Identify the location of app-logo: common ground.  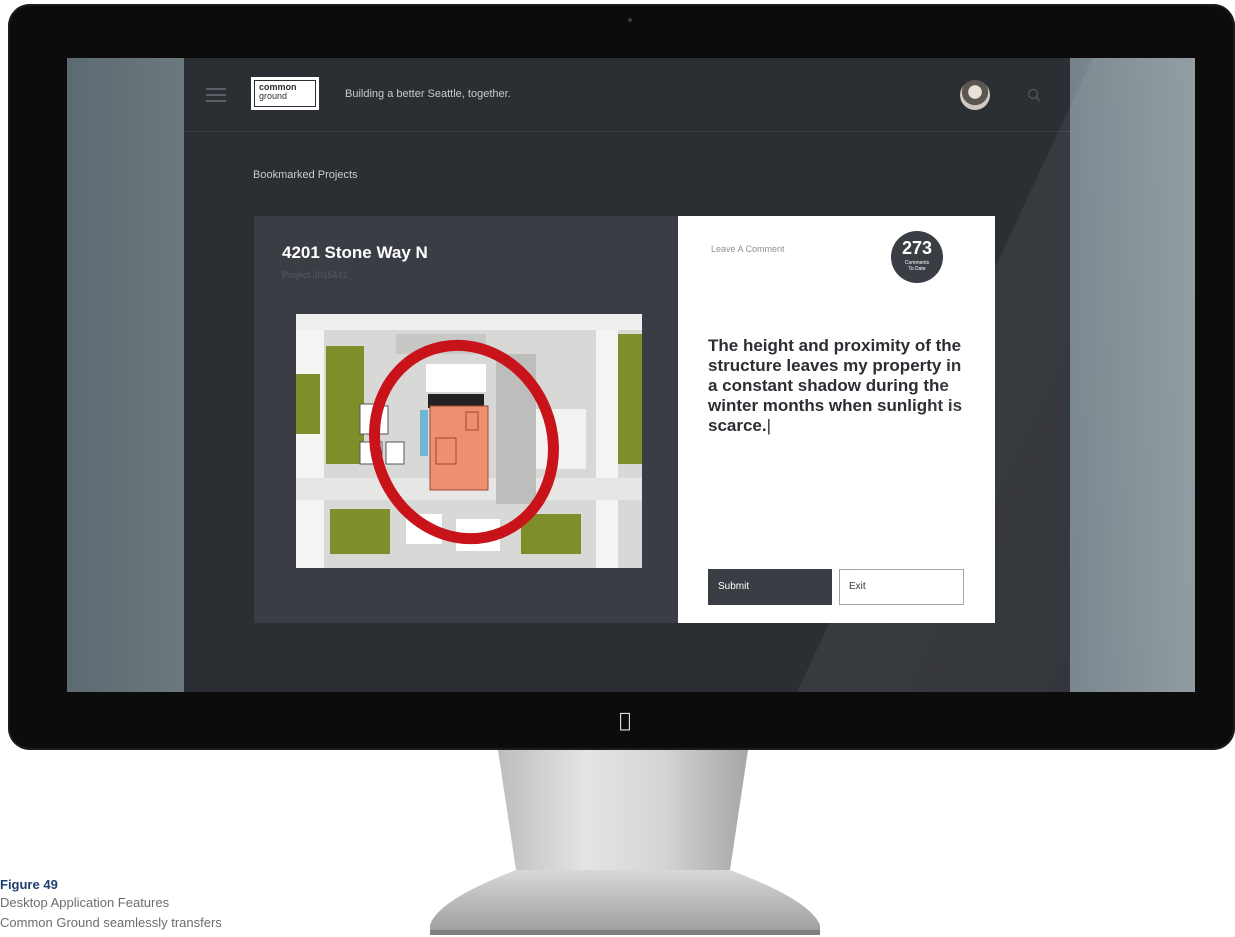
(285, 93).